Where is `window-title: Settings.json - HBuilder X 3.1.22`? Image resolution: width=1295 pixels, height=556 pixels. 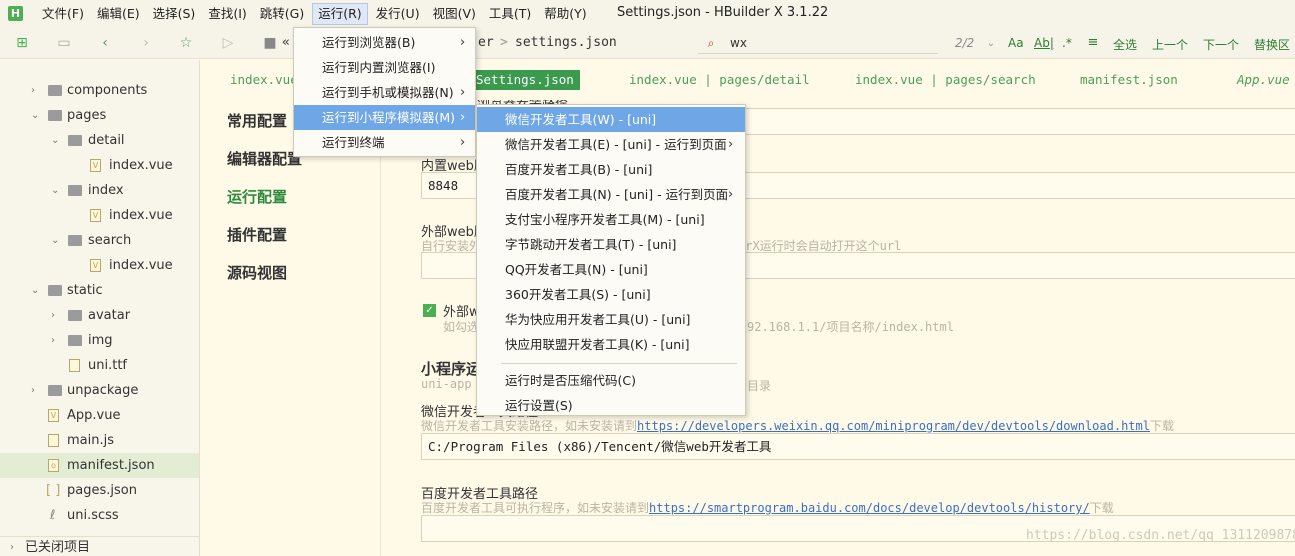
window-title: Settings.json - HBuilder X 3.1.22 is located at coordinates (723, 12).